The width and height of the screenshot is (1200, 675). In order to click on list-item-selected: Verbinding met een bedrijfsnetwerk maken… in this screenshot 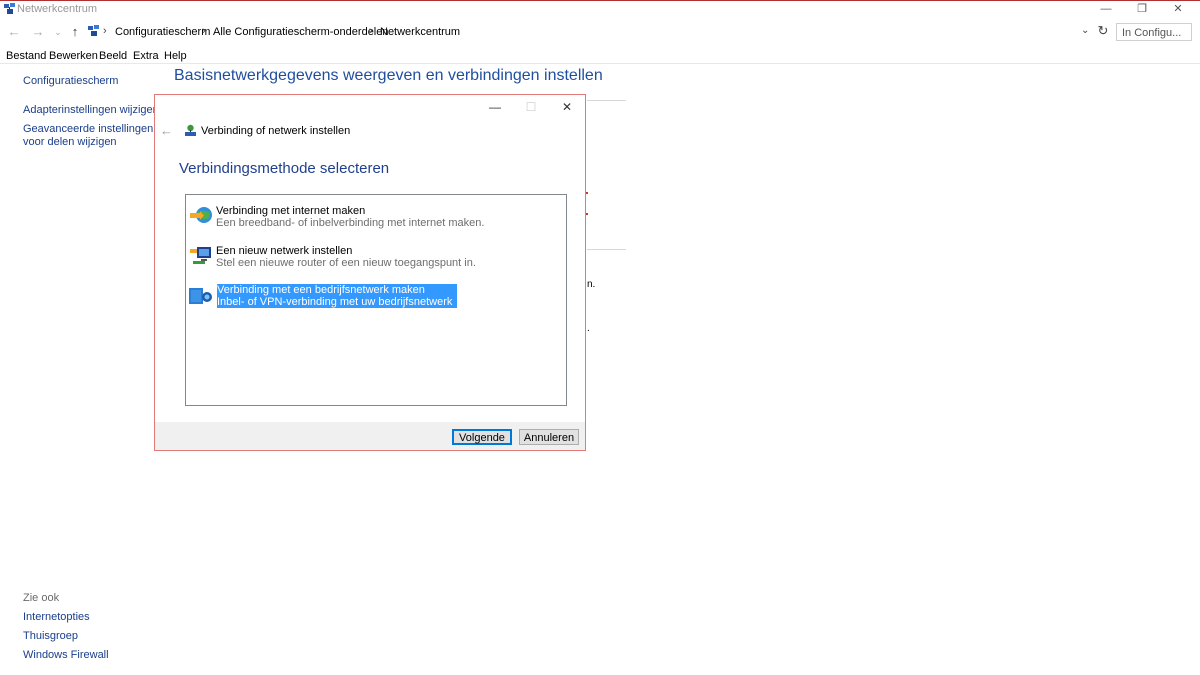, I will do `click(337, 302)`.